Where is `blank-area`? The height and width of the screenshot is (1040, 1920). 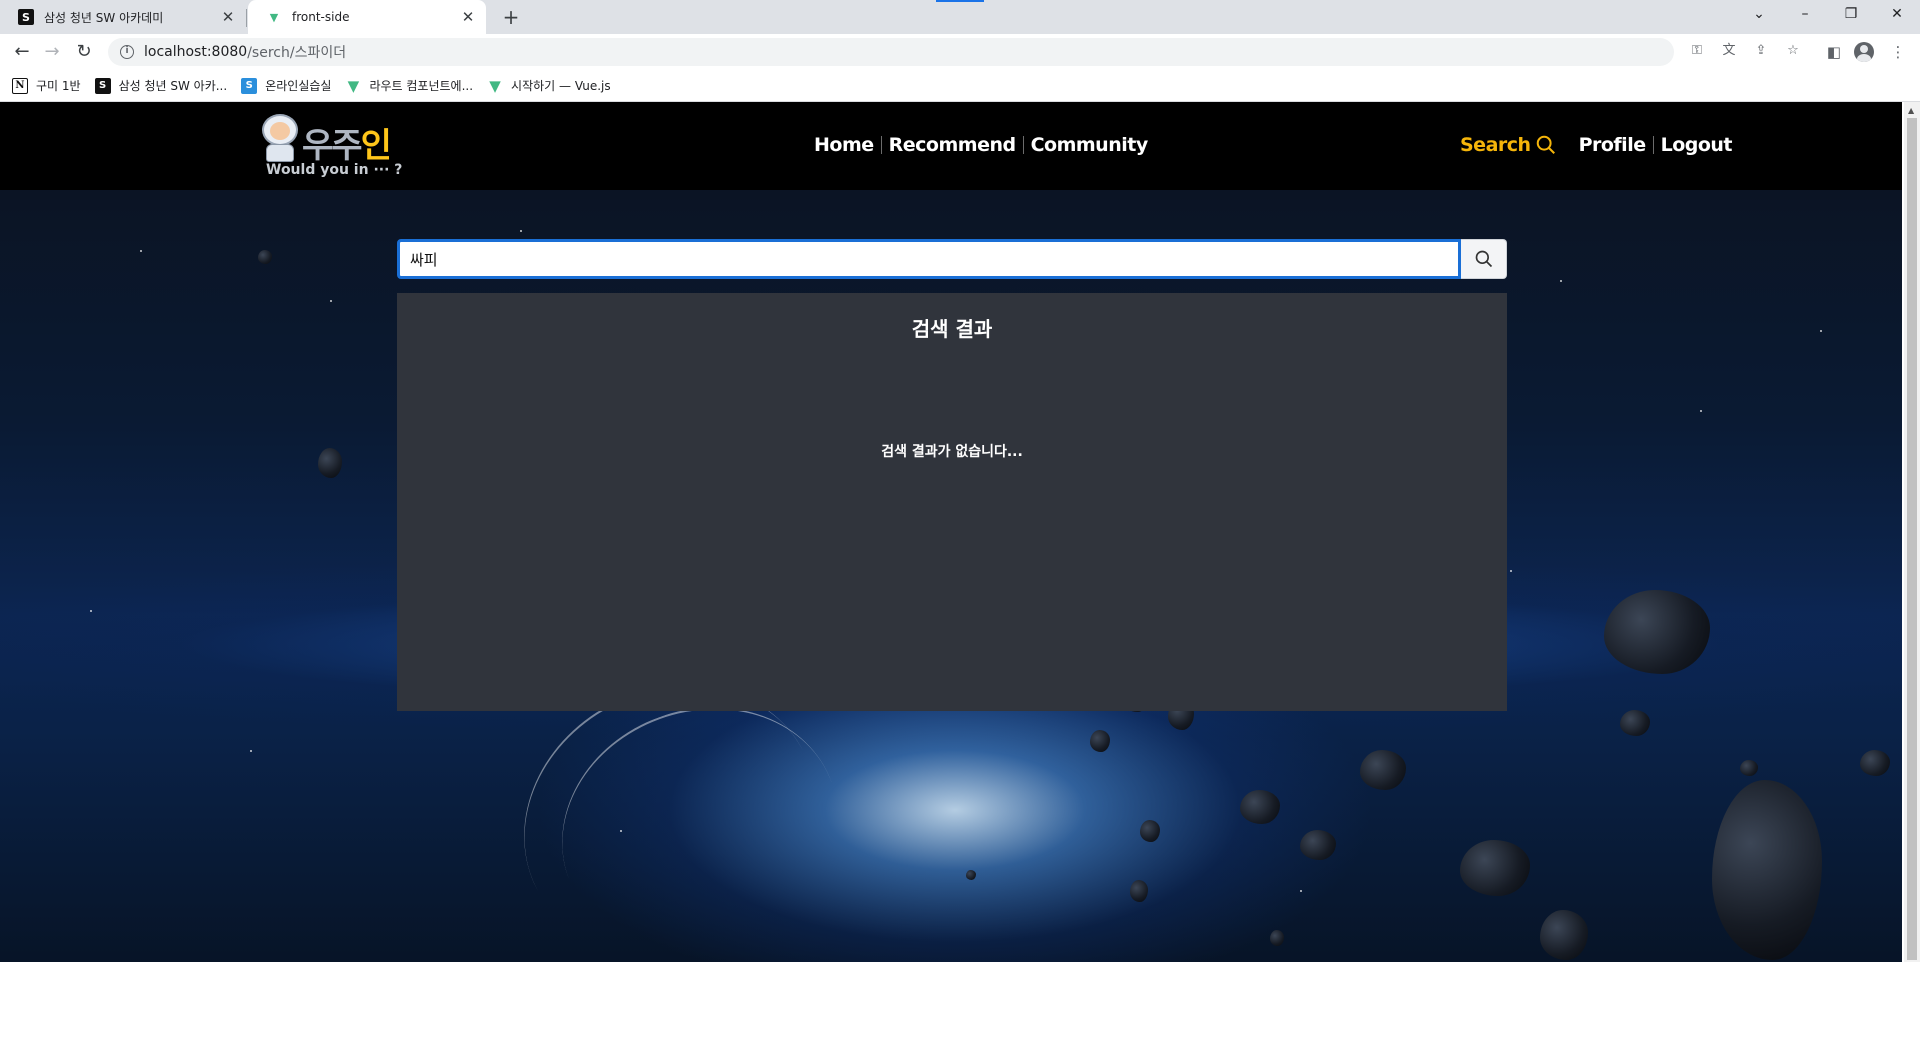 blank-area is located at coordinates (960, 1001).